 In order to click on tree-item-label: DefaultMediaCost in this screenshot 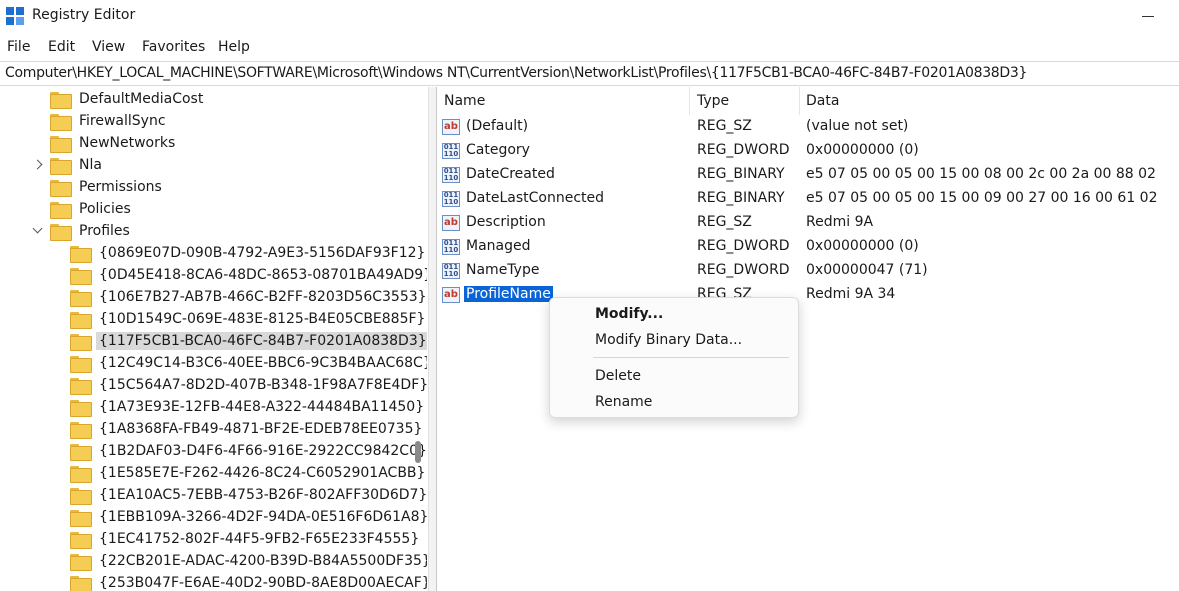, I will do `click(141, 99)`.